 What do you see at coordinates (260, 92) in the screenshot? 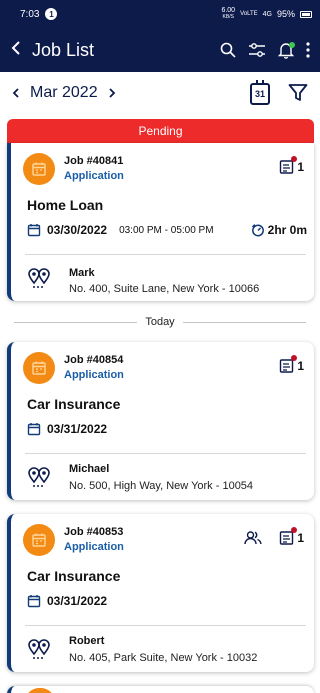
I see `calendar-icon: 31` at bounding box center [260, 92].